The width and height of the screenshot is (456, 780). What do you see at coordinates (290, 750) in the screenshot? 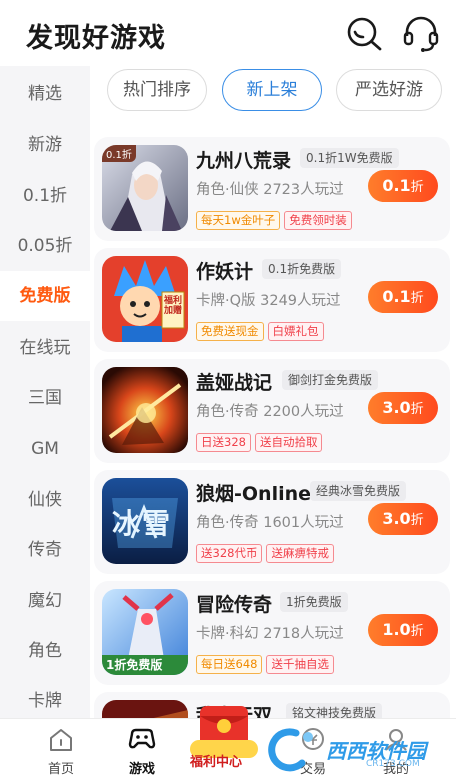
I see `watermark-logo-icon` at bounding box center [290, 750].